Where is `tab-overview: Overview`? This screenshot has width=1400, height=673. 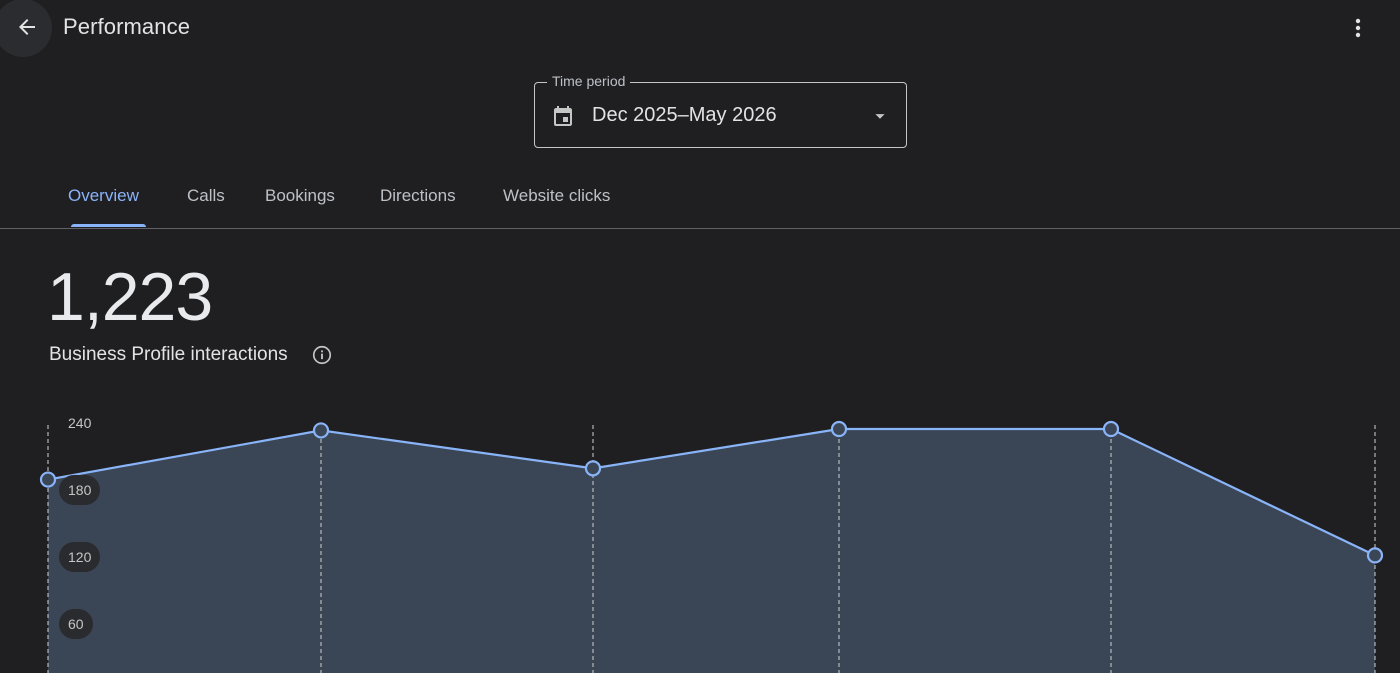 tab-overview: Overview is located at coordinates (103, 196).